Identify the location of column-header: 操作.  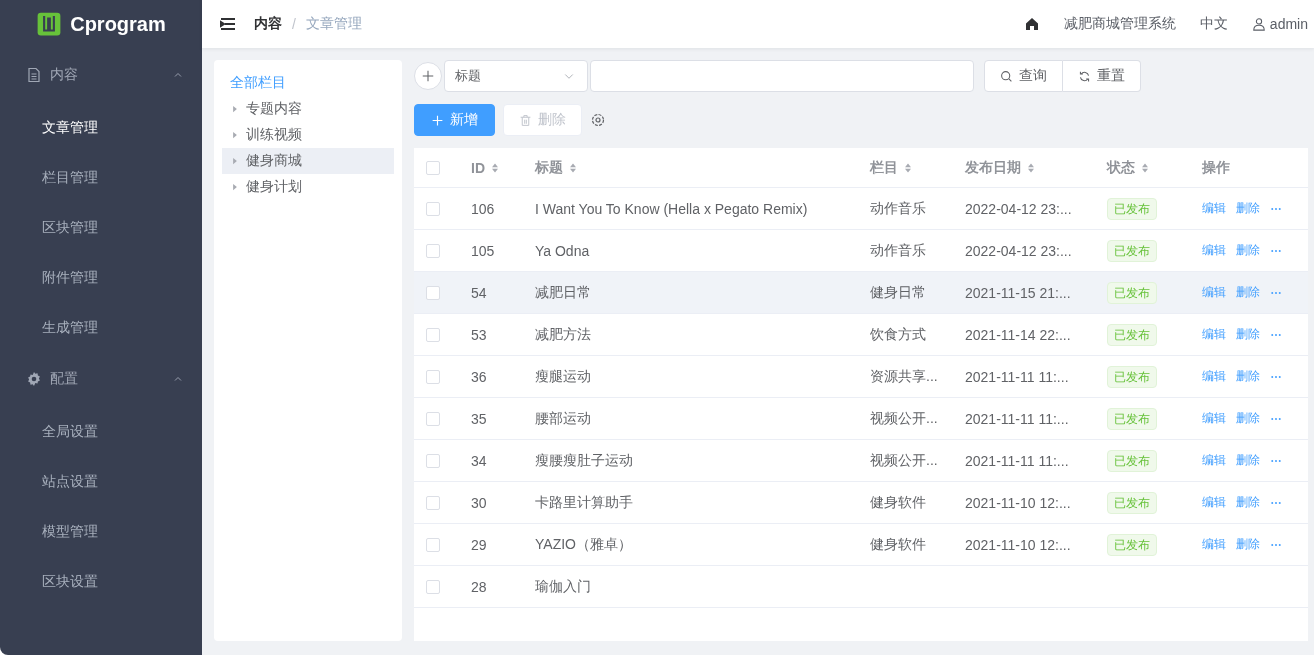
(1216, 167).